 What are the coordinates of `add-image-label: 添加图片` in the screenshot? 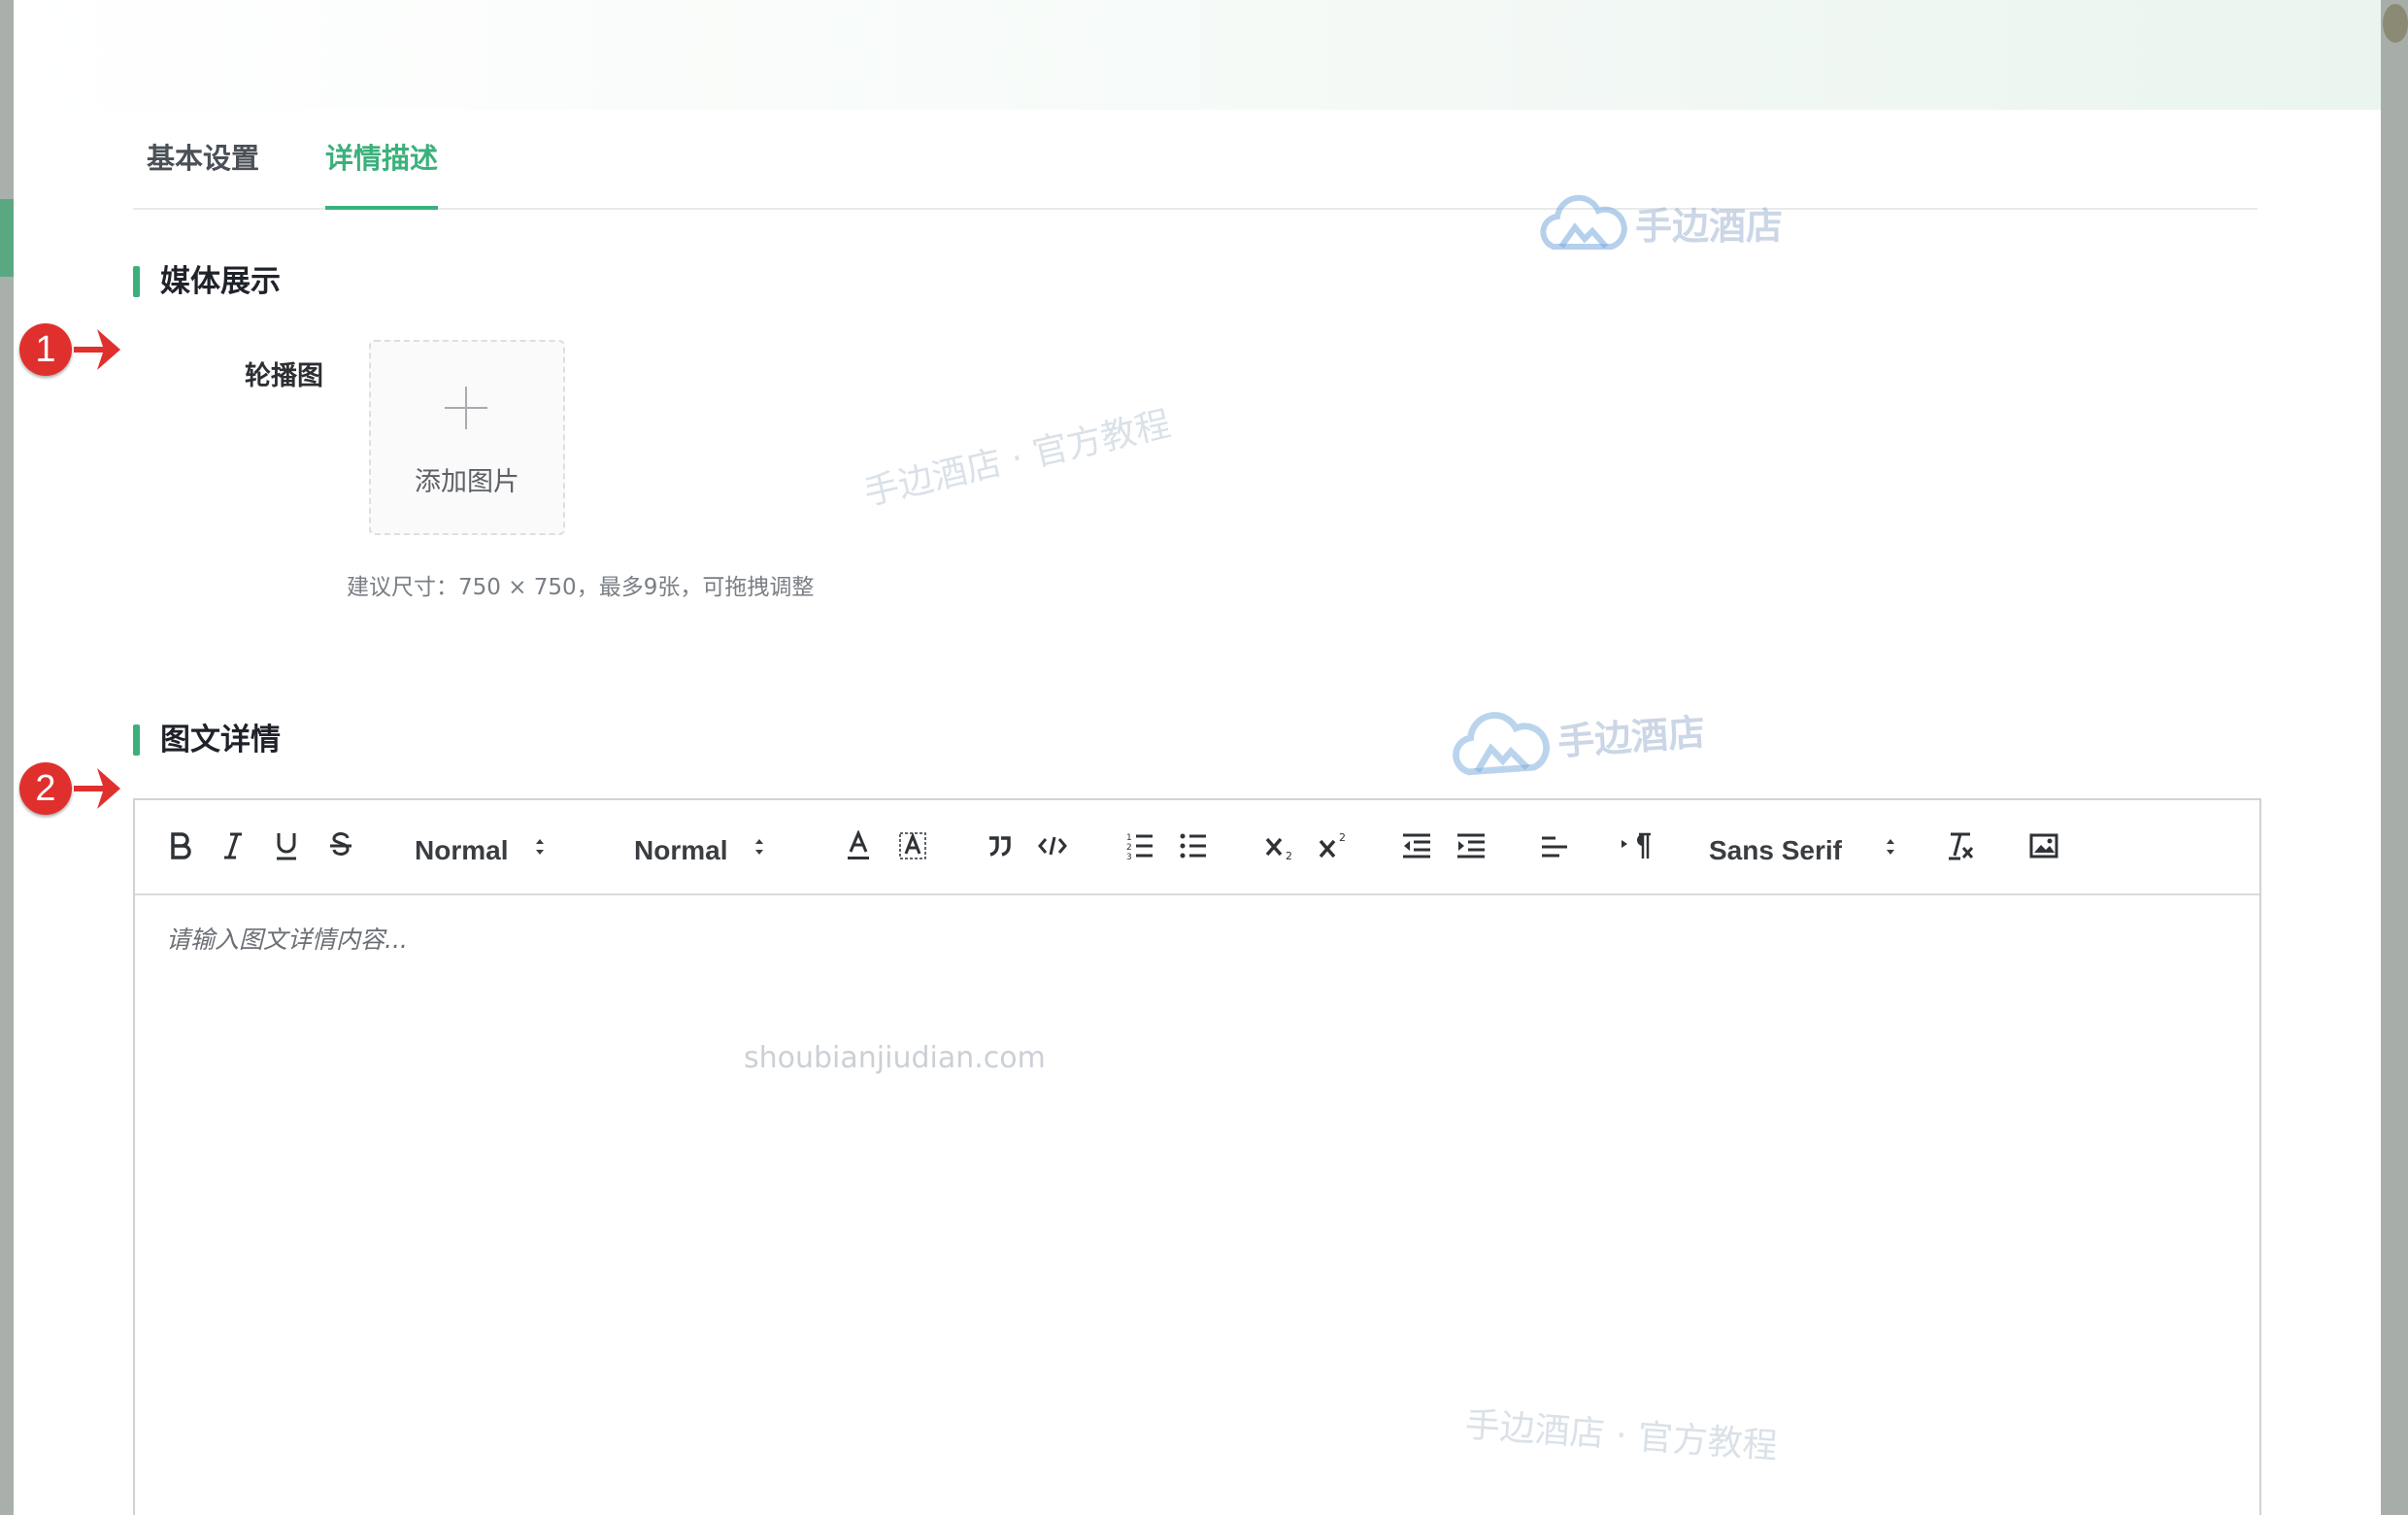 It's located at (467, 482).